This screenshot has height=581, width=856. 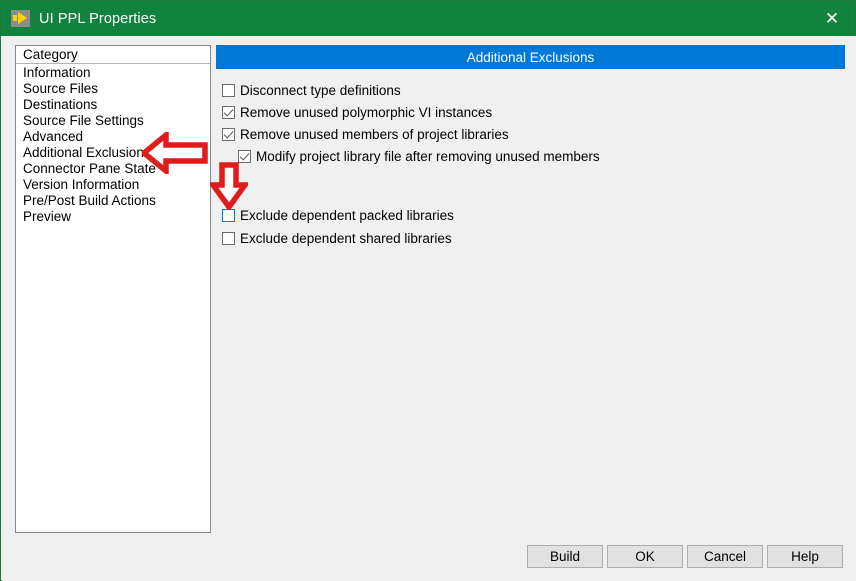 I want to click on checkbox-remove-unused-polymorphic-vi-instances: Remove unused polymorphic VI instances, so click(x=357, y=112).